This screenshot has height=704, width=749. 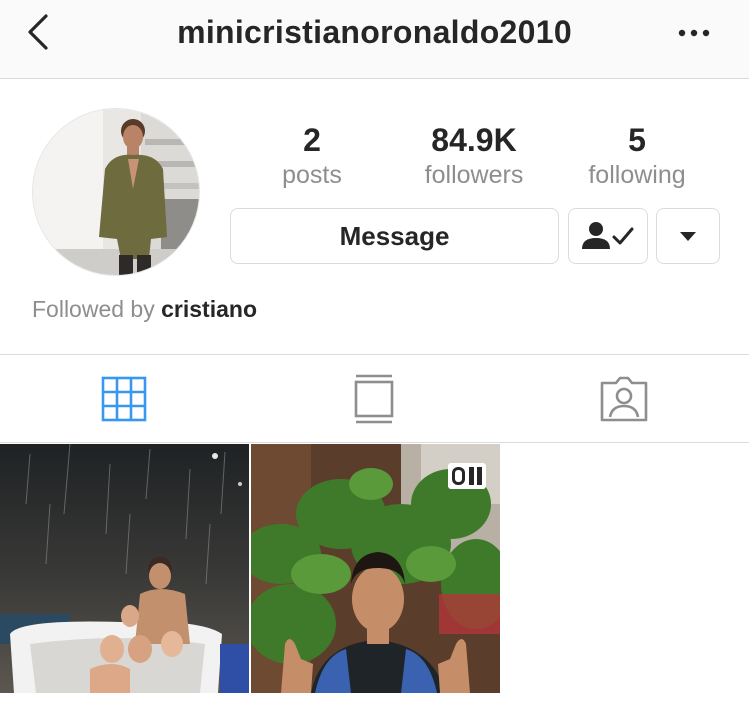 I want to click on back-button, so click(x=40, y=32).